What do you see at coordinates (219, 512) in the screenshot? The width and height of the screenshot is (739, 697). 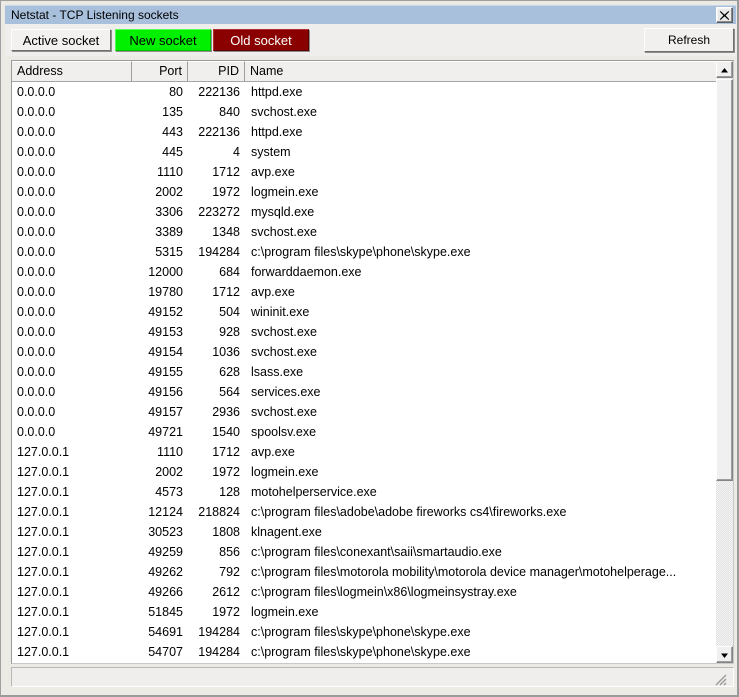 I see `cell-pid: 218824` at bounding box center [219, 512].